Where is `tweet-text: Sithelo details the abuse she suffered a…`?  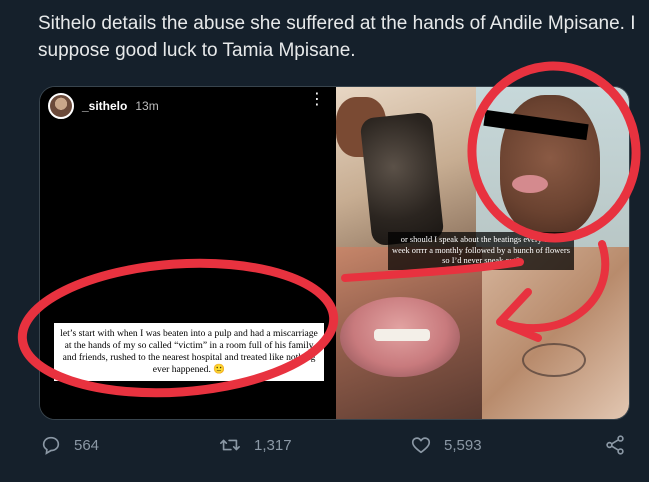
tweet-text: Sithelo details the abuse she suffered a… is located at coordinates (337, 37).